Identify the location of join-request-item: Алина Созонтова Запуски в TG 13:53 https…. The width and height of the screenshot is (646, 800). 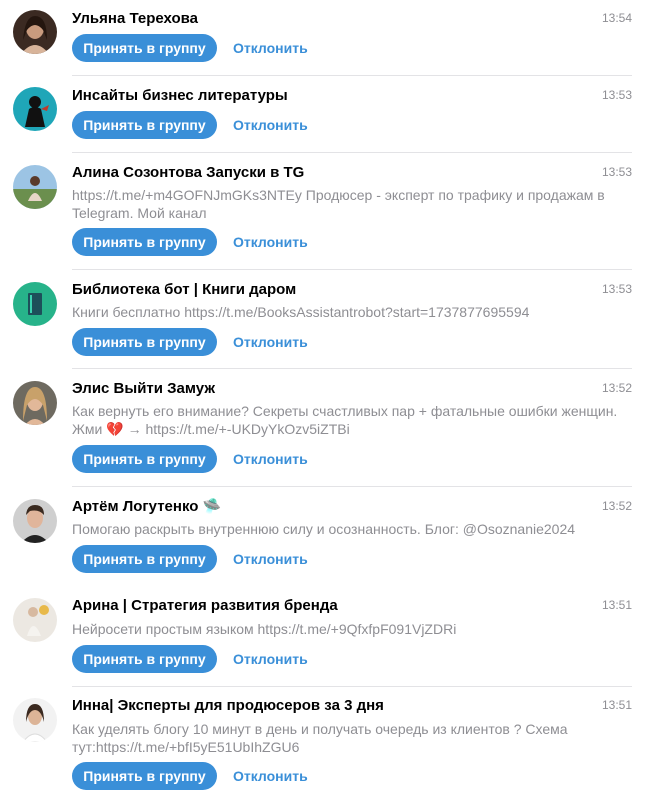
(323, 211).